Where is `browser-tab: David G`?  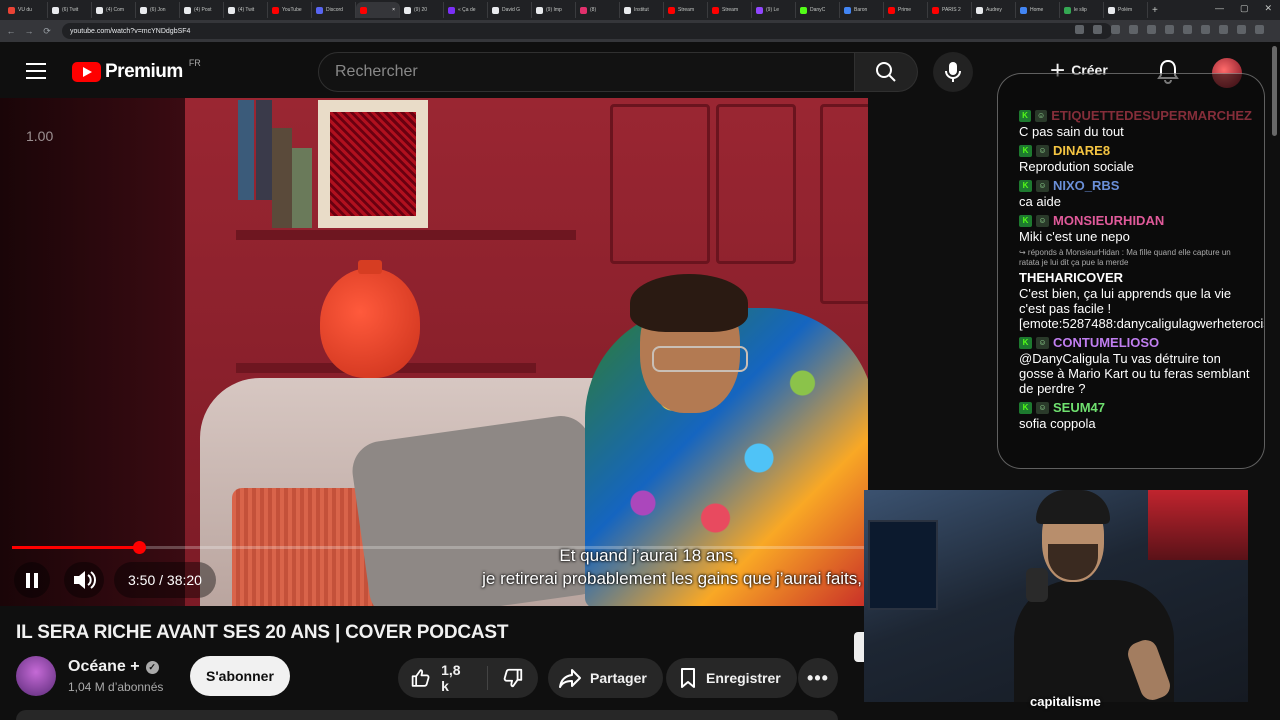 browser-tab: David G is located at coordinates (510, 10).